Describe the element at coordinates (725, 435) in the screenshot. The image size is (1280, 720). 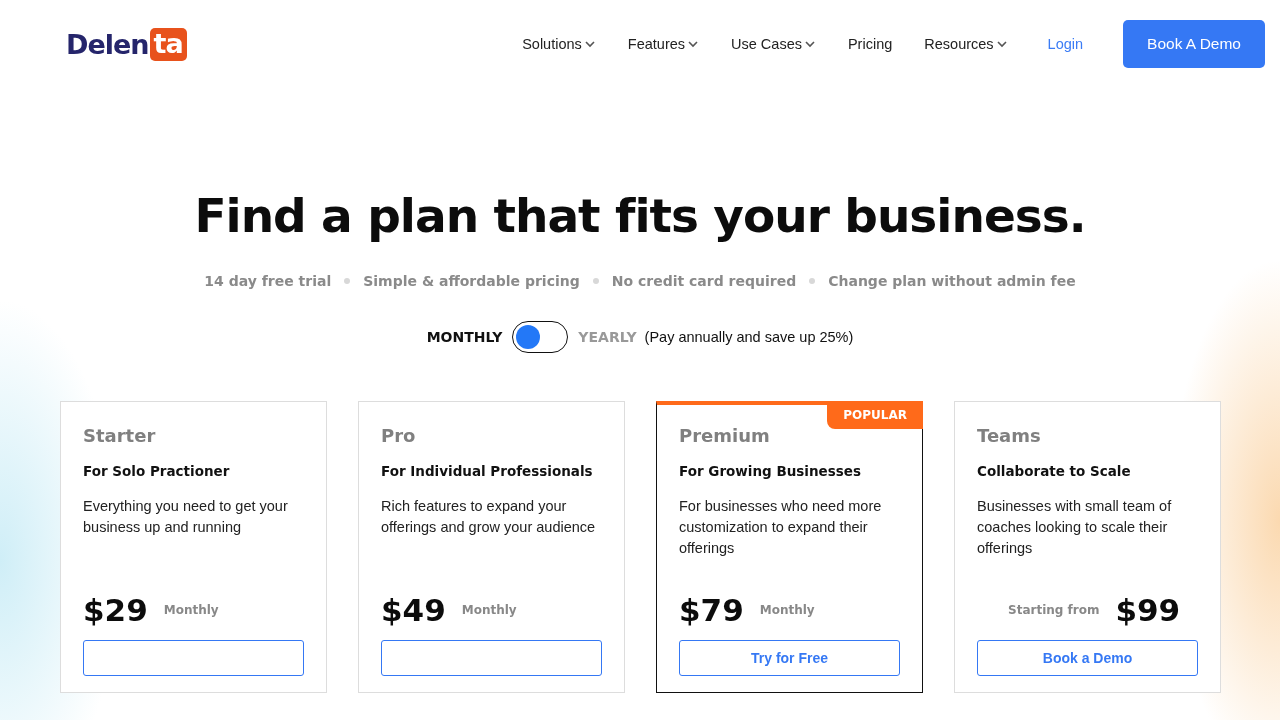
I see `plan-name: Premium` at that location.